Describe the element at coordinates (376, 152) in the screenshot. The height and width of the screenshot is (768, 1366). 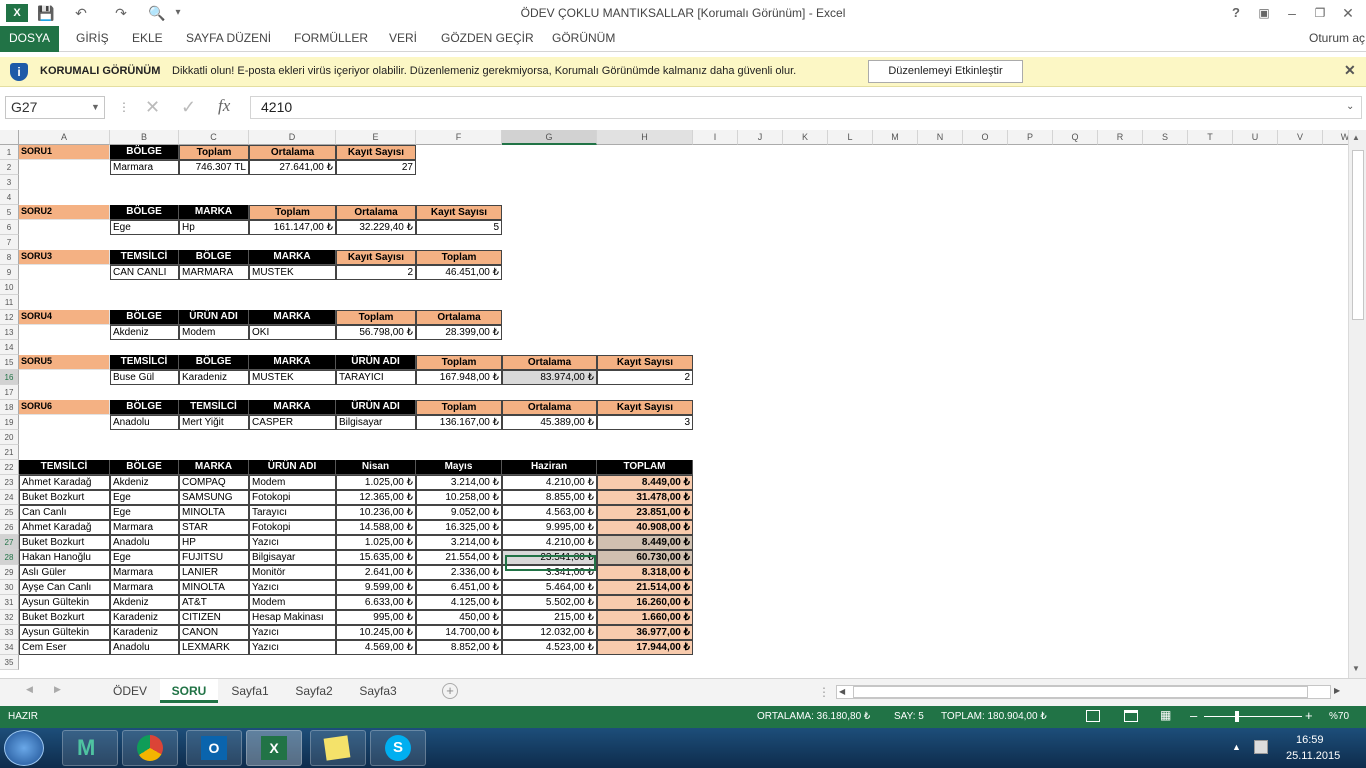
I see `cell-e1: Kayıt Sayısı` at that location.